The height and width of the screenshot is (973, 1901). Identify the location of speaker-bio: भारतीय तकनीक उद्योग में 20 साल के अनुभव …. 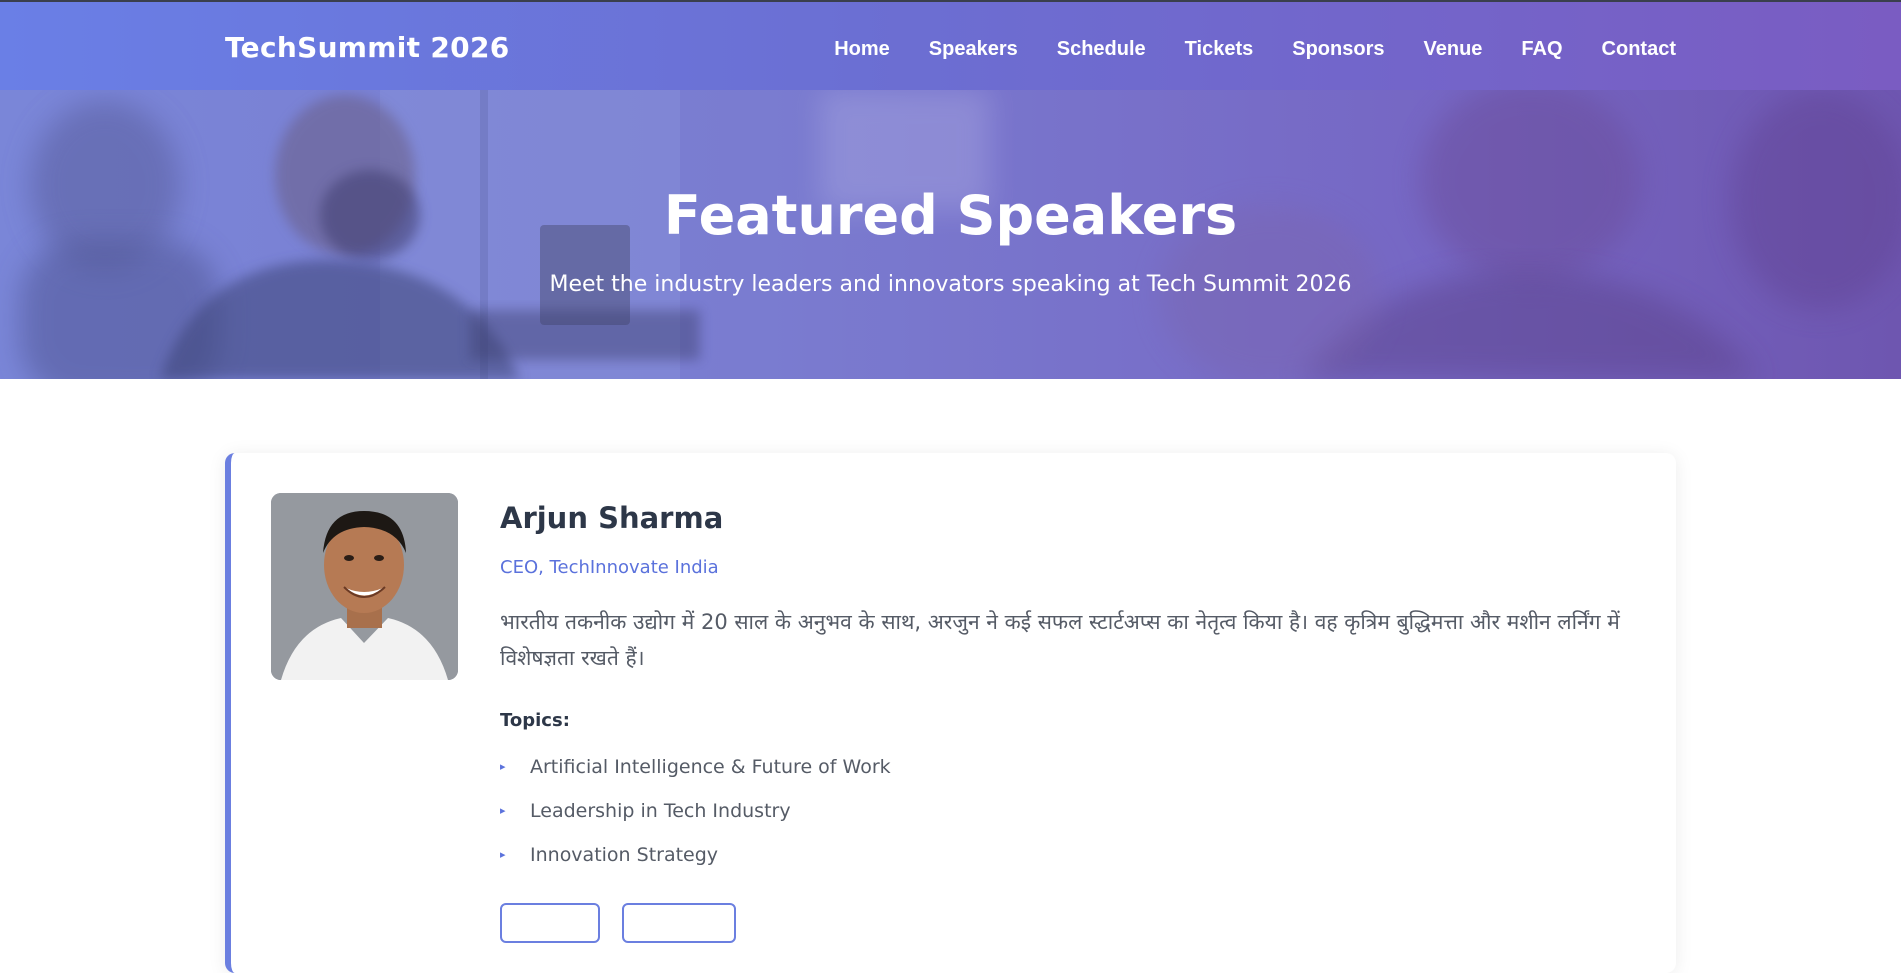
(1060, 640).